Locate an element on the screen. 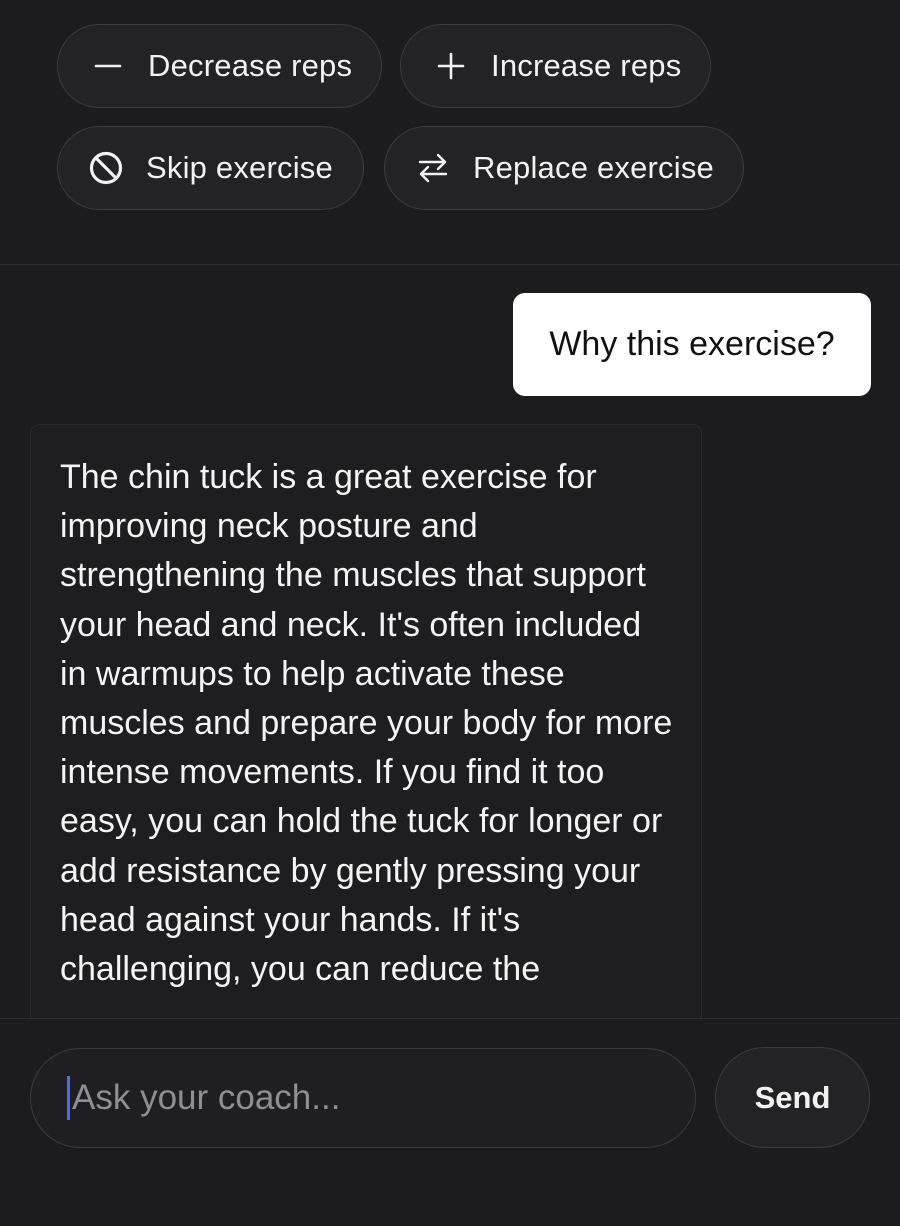  swap-arrows-icon is located at coordinates (433, 168).